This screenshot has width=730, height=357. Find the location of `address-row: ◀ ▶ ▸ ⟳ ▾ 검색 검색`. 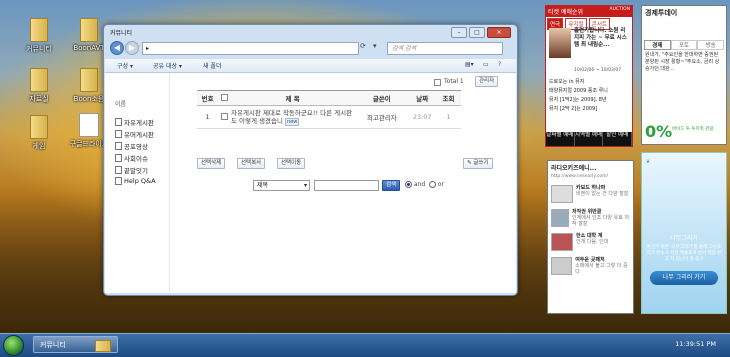

address-row: ◀ ▶ ▸ ⟳ ▾ 검색 검색 is located at coordinates (310, 48).